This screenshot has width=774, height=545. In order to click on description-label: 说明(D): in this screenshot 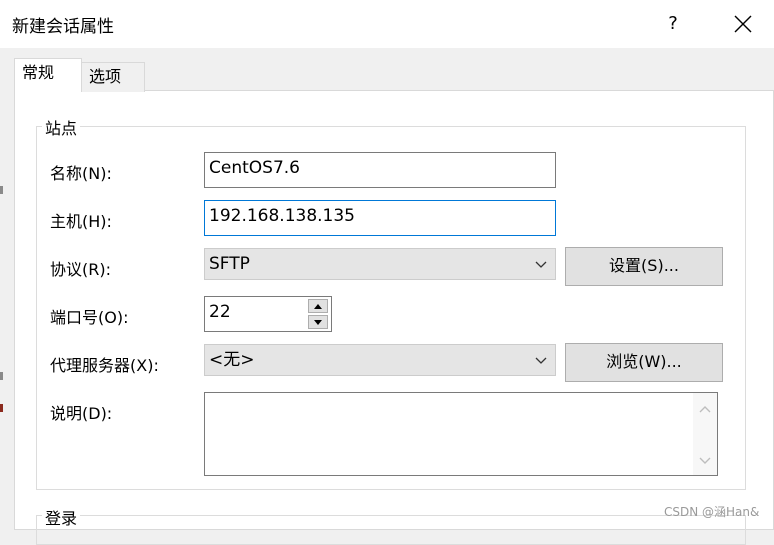, I will do `click(81, 413)`.